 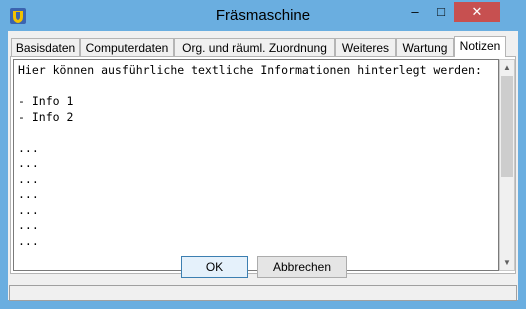 I want to click on vertical-scrollbar: ▲ ▼, so click(x=507, y=165).